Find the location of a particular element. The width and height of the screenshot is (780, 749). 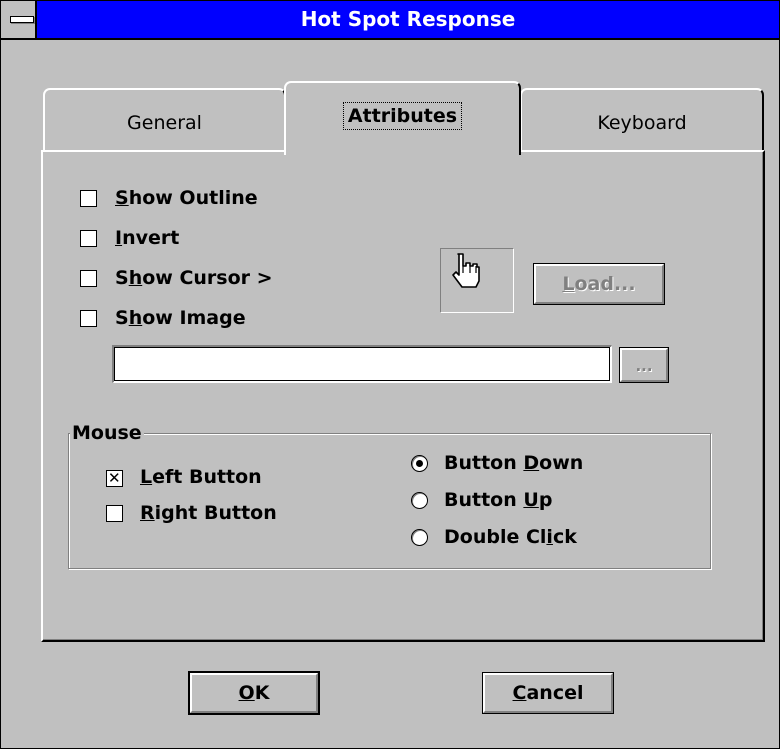

system-menu-button is located at coordinates (19, 19).